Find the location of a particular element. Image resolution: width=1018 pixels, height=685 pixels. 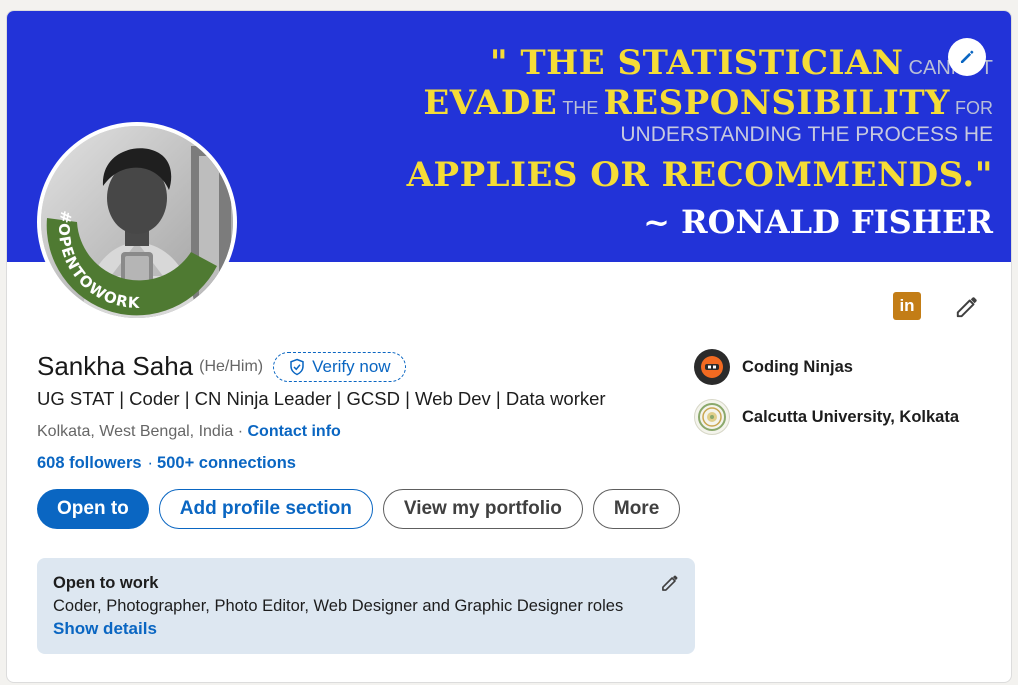

more-button: More is located at coordinates (636, 509).